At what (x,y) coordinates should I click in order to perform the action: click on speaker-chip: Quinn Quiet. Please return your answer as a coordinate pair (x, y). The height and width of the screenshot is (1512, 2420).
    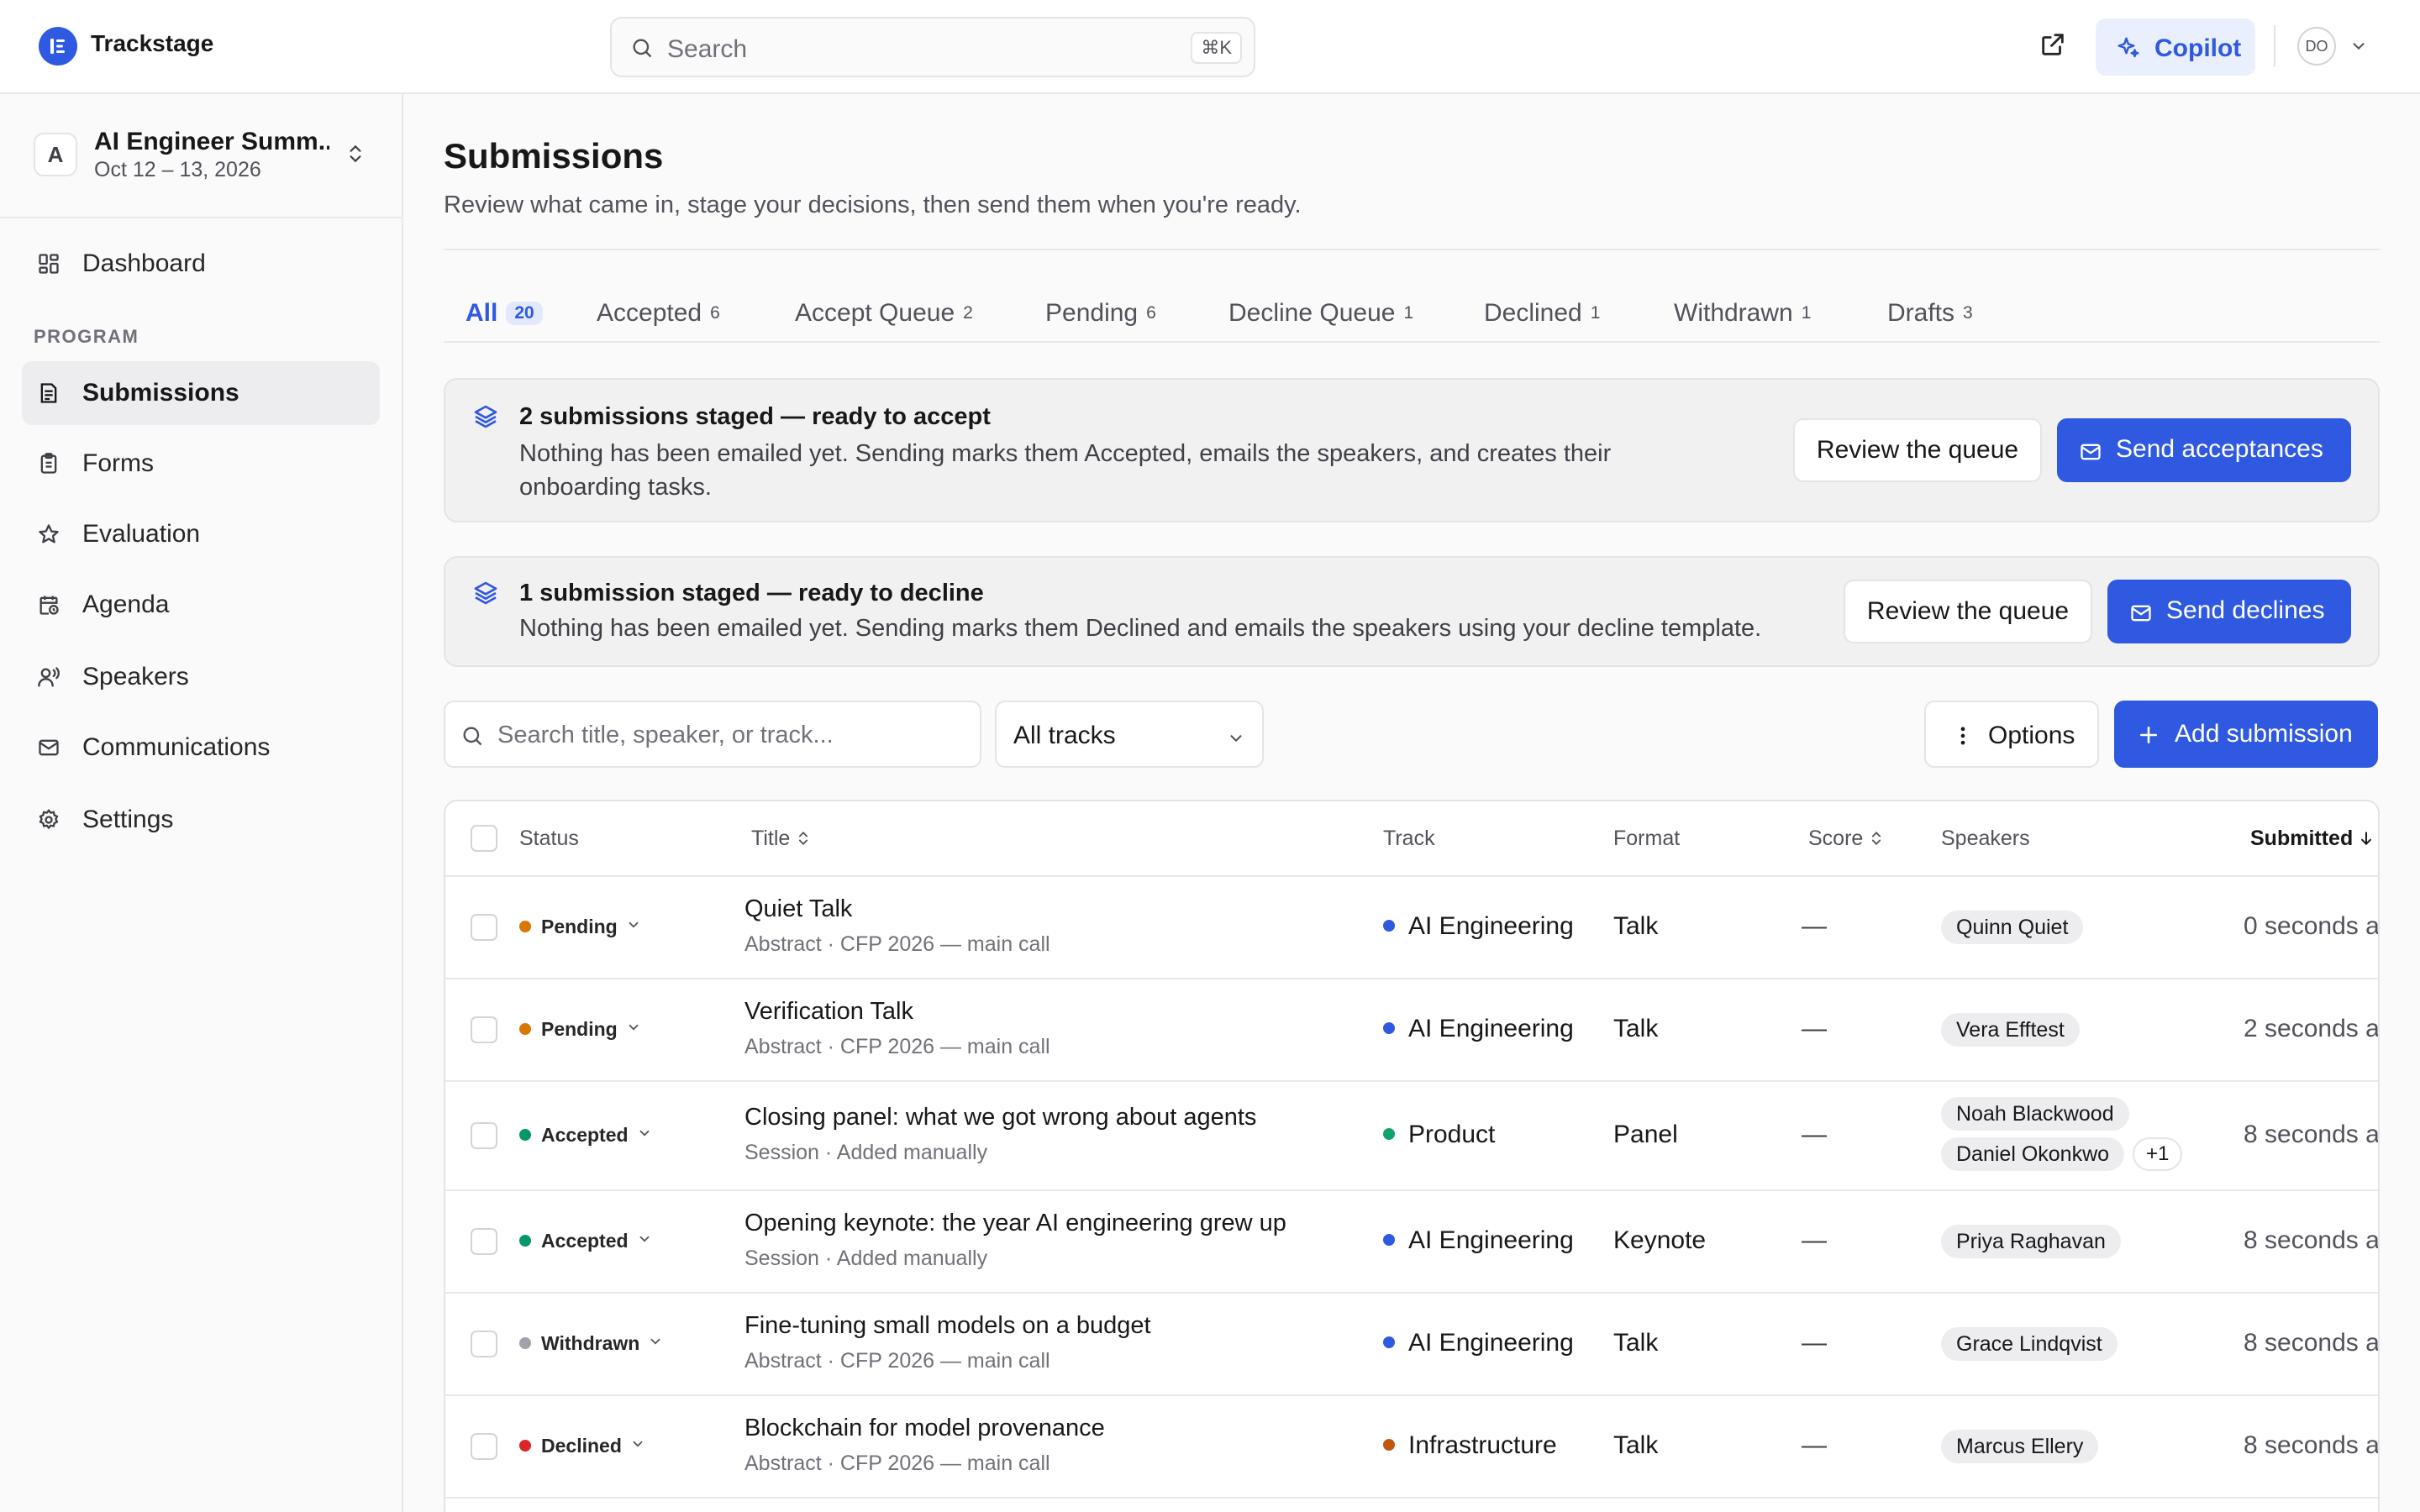
    Looking at the image, I should click on (2012, 927).